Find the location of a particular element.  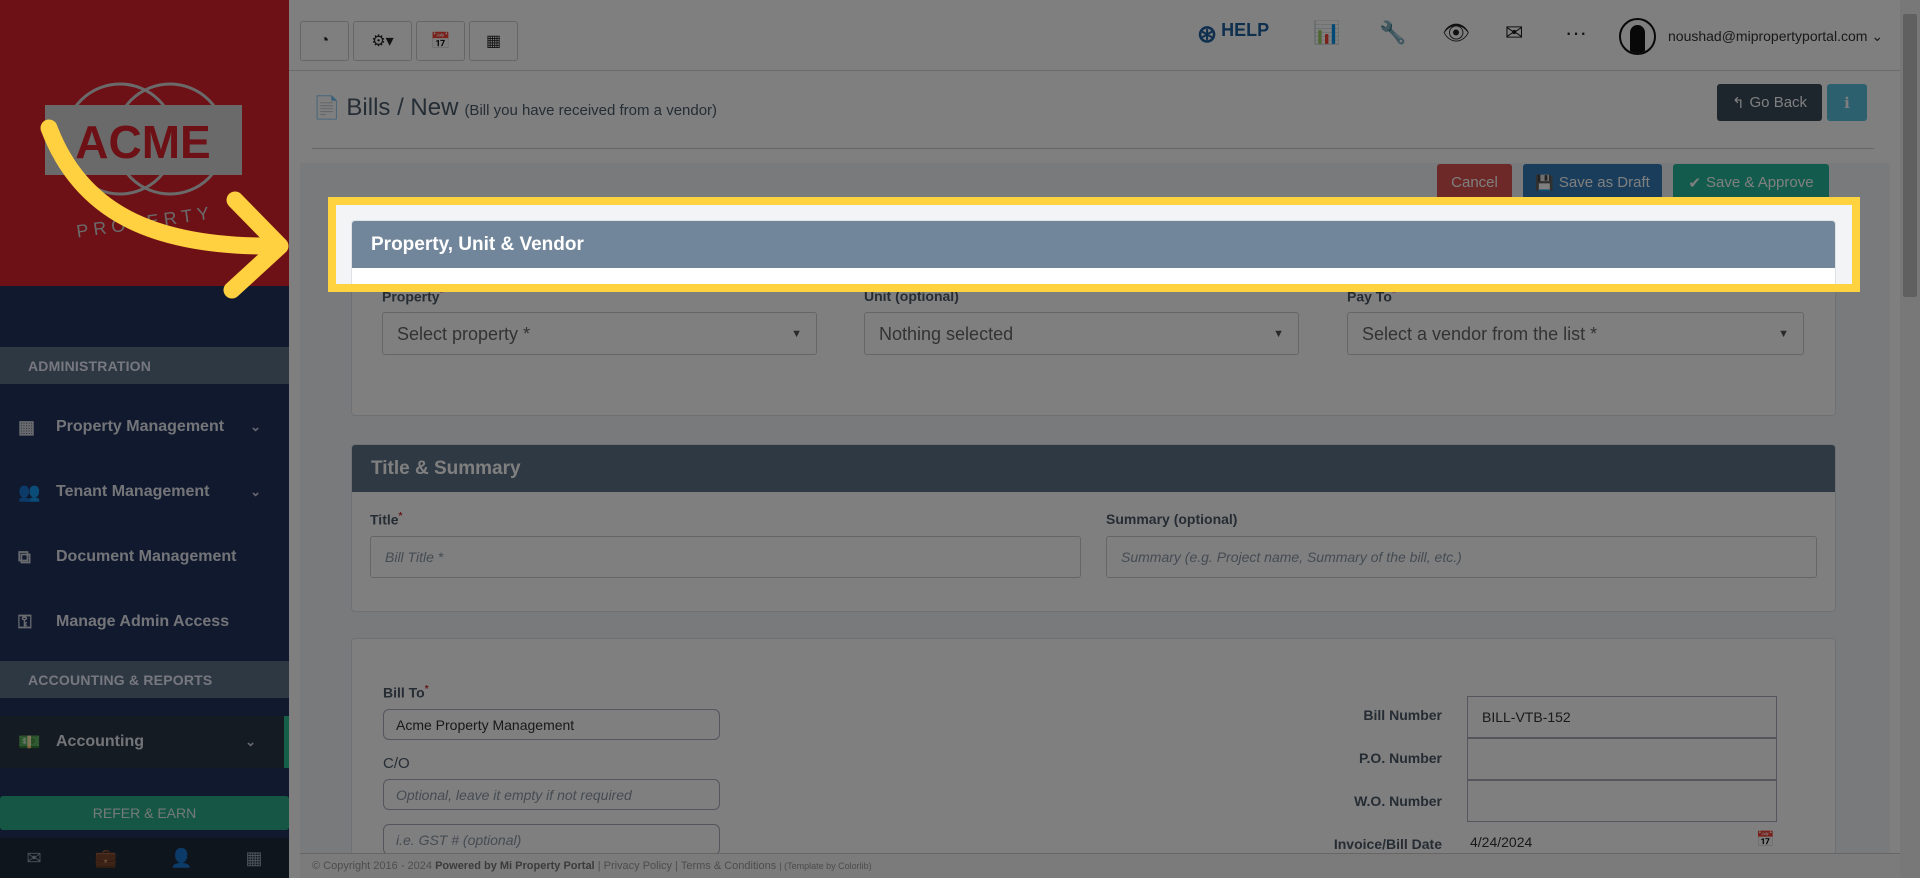

save-draft-button: 💾 Save as Draft is located at coordinates (1592, 182).